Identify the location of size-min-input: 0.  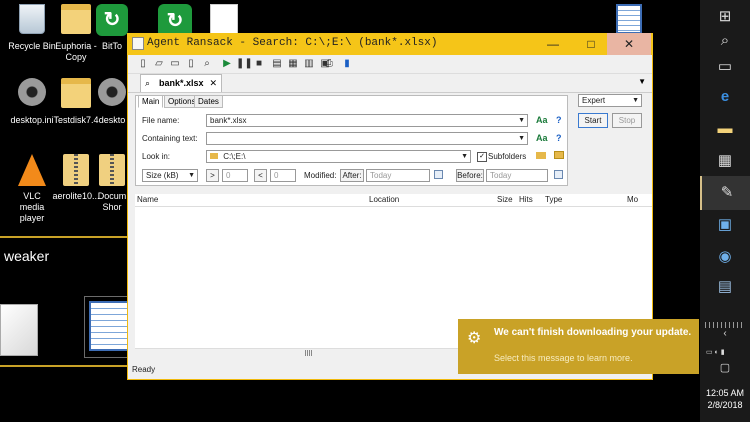
(235, 175).